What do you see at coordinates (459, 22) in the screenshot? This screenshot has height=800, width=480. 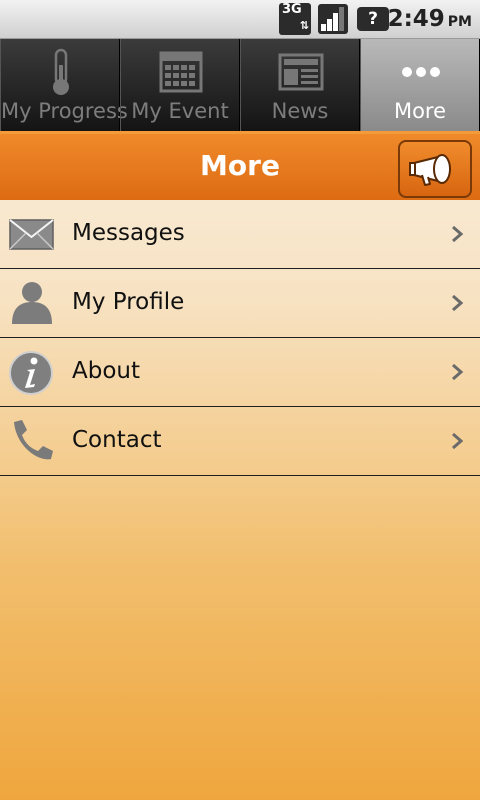 I see `clock-ampm: PM` at bounding box center [459, 22].